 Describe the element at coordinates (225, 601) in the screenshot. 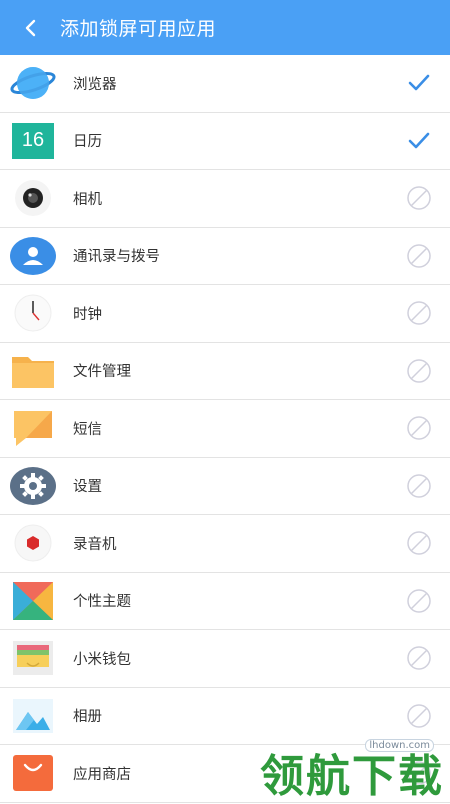

I see `list-item-themes: 个性主题` at that location.